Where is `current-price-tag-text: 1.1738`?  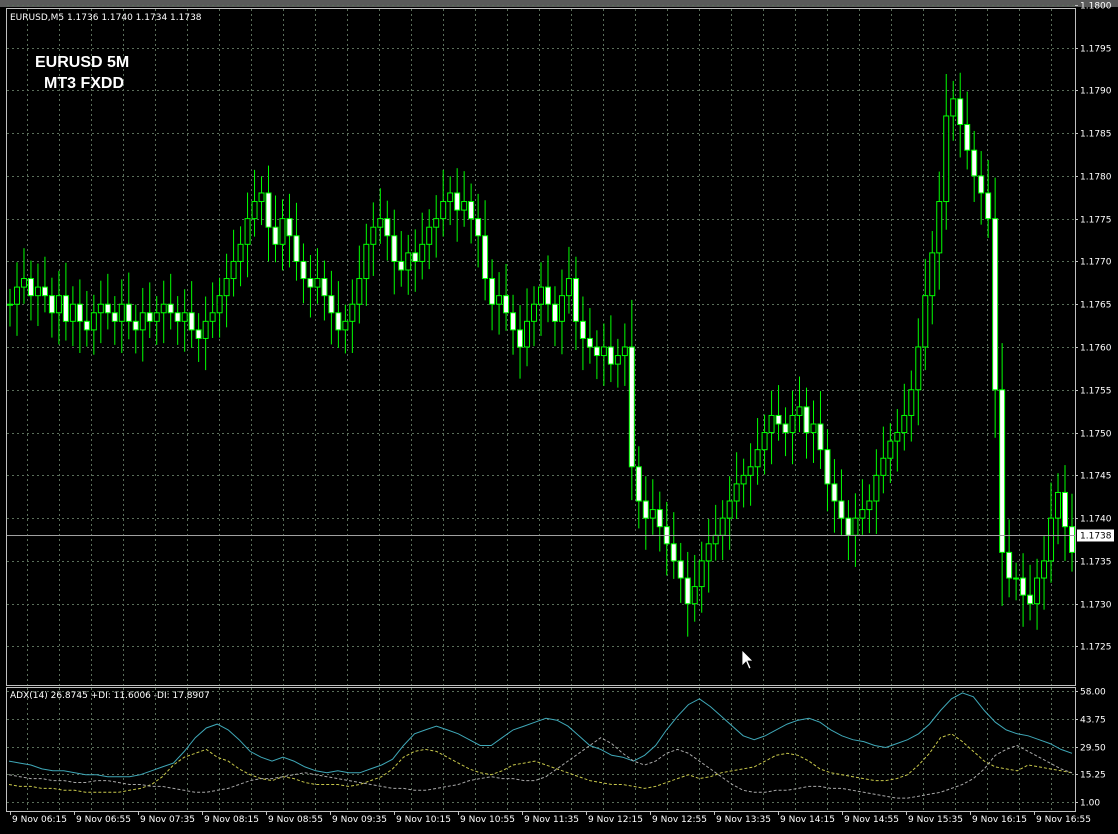 current-price-tag-text: 1.1738 is located at coordinates (1096, 537).